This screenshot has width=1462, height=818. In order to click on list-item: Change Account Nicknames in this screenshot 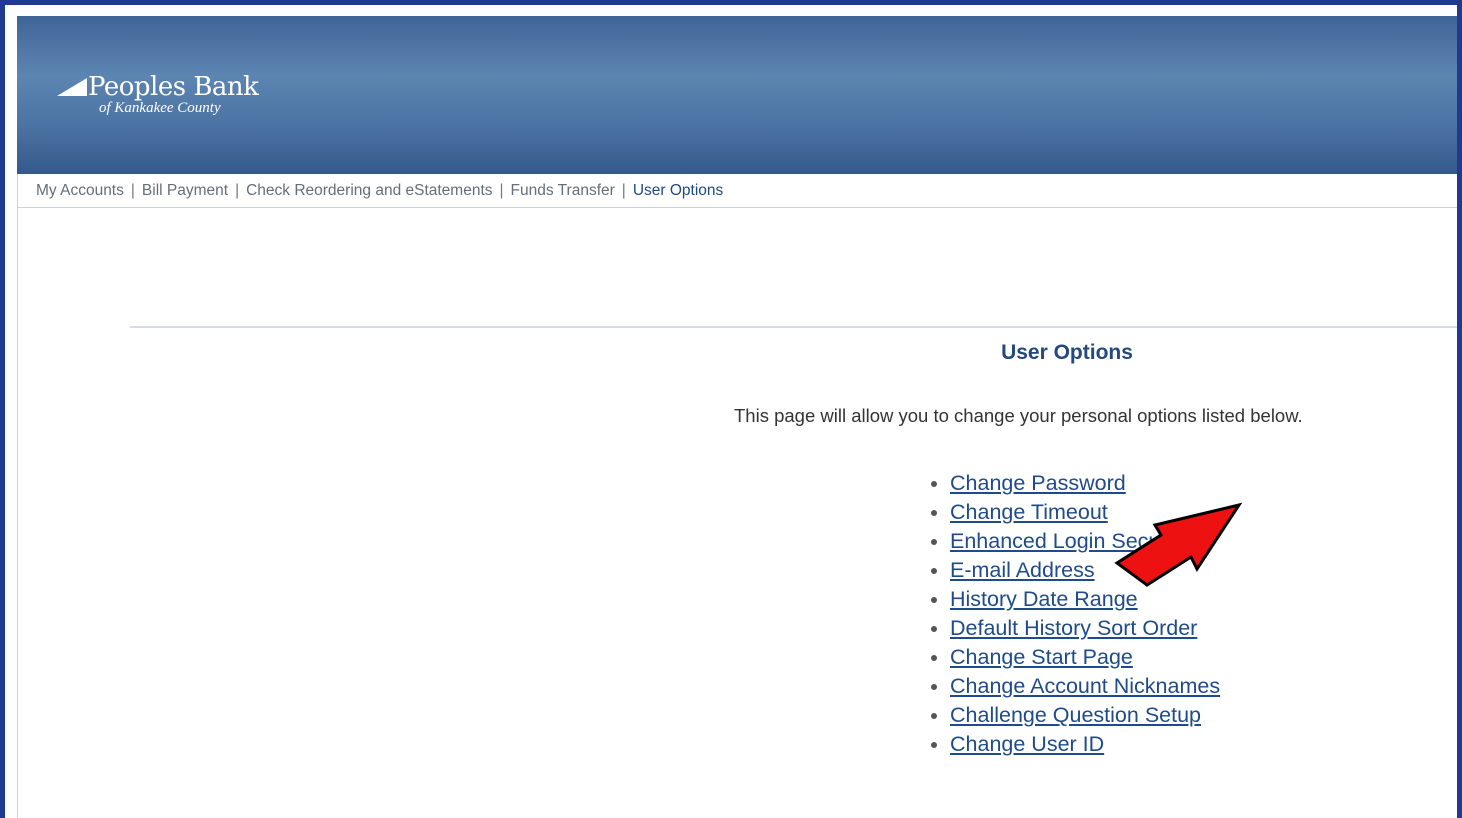, I will do `click(1085, 686)`.